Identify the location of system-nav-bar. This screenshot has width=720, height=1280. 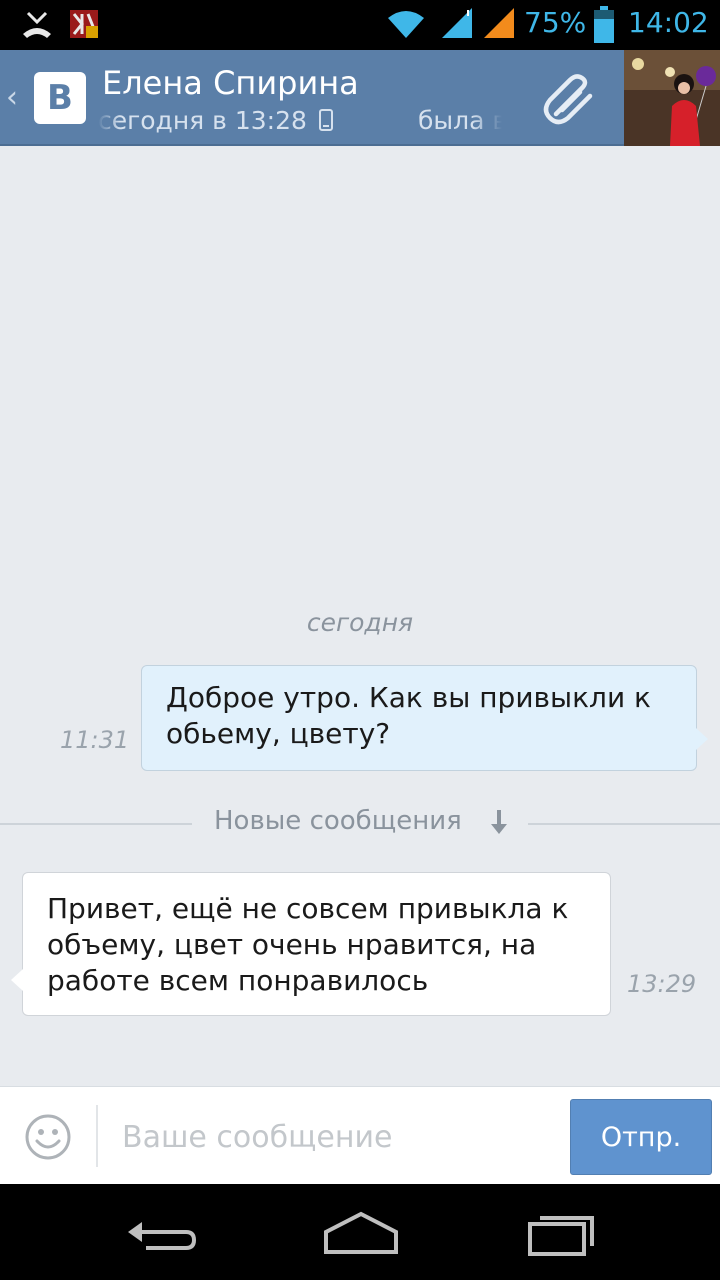
(360, 1232).